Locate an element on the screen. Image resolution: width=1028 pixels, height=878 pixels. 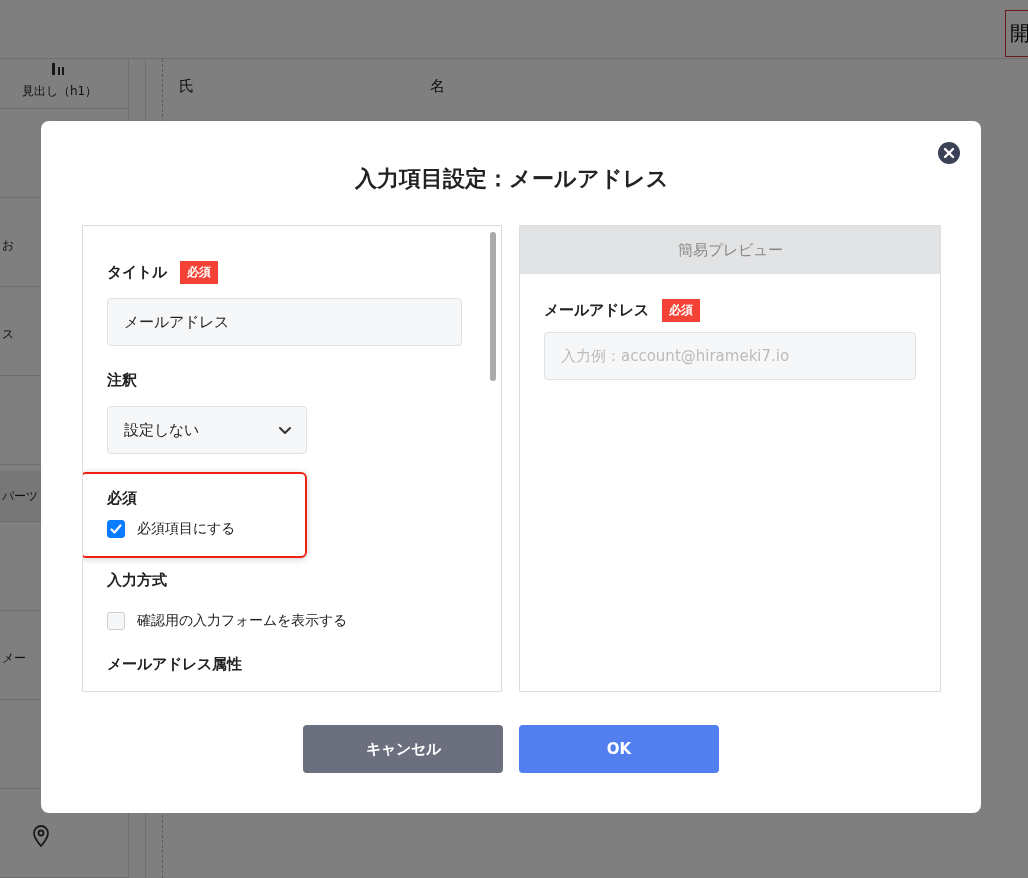
sidebar-label: パーツ is located at coordinates (20, 496).